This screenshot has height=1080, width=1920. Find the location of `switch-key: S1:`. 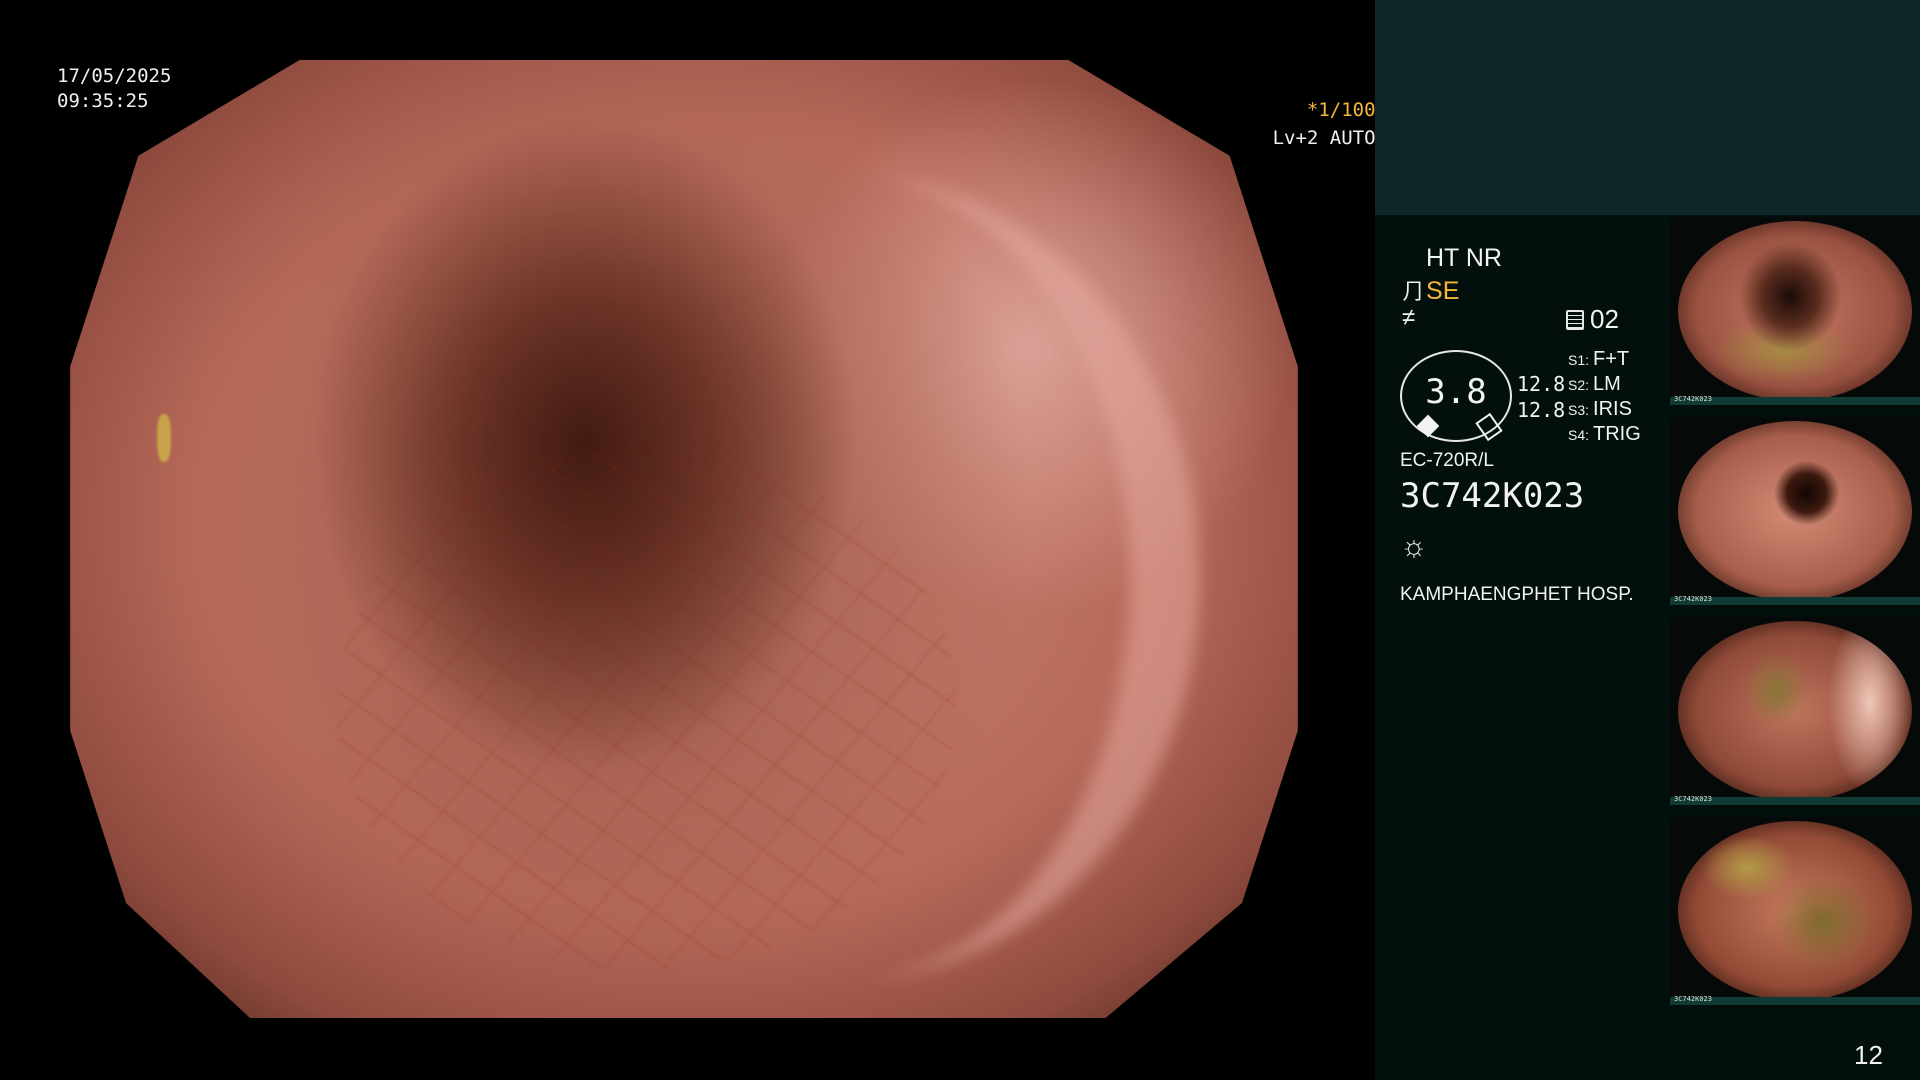

switch-key: S1: is located at coordinates (1579, 360).